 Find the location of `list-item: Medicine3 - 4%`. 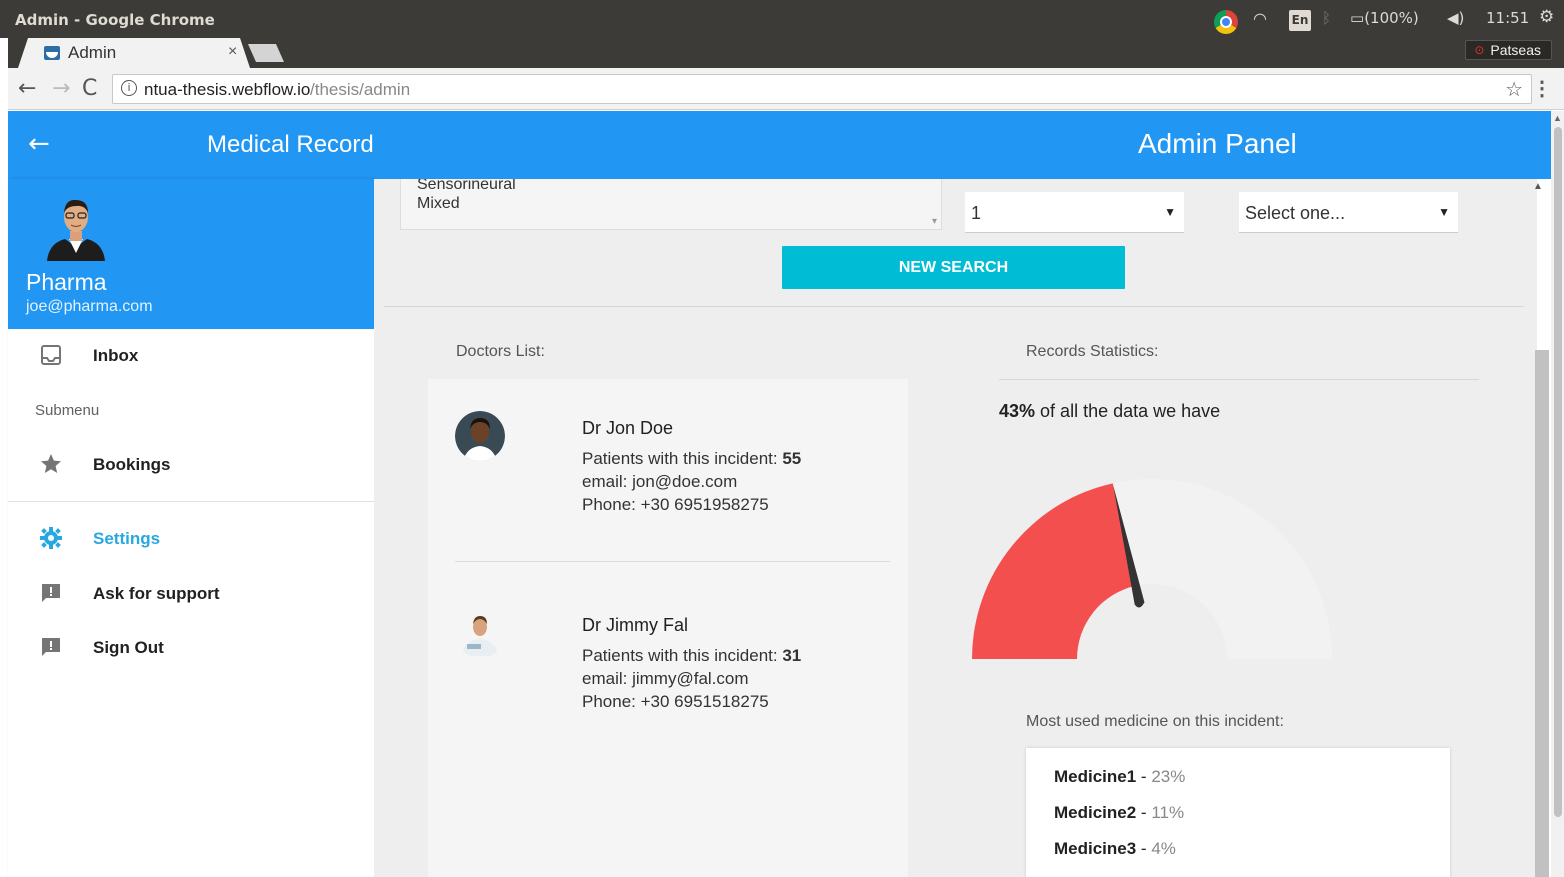

list-item: Medicine3 - 4% is located at coordinates (1115, 848).